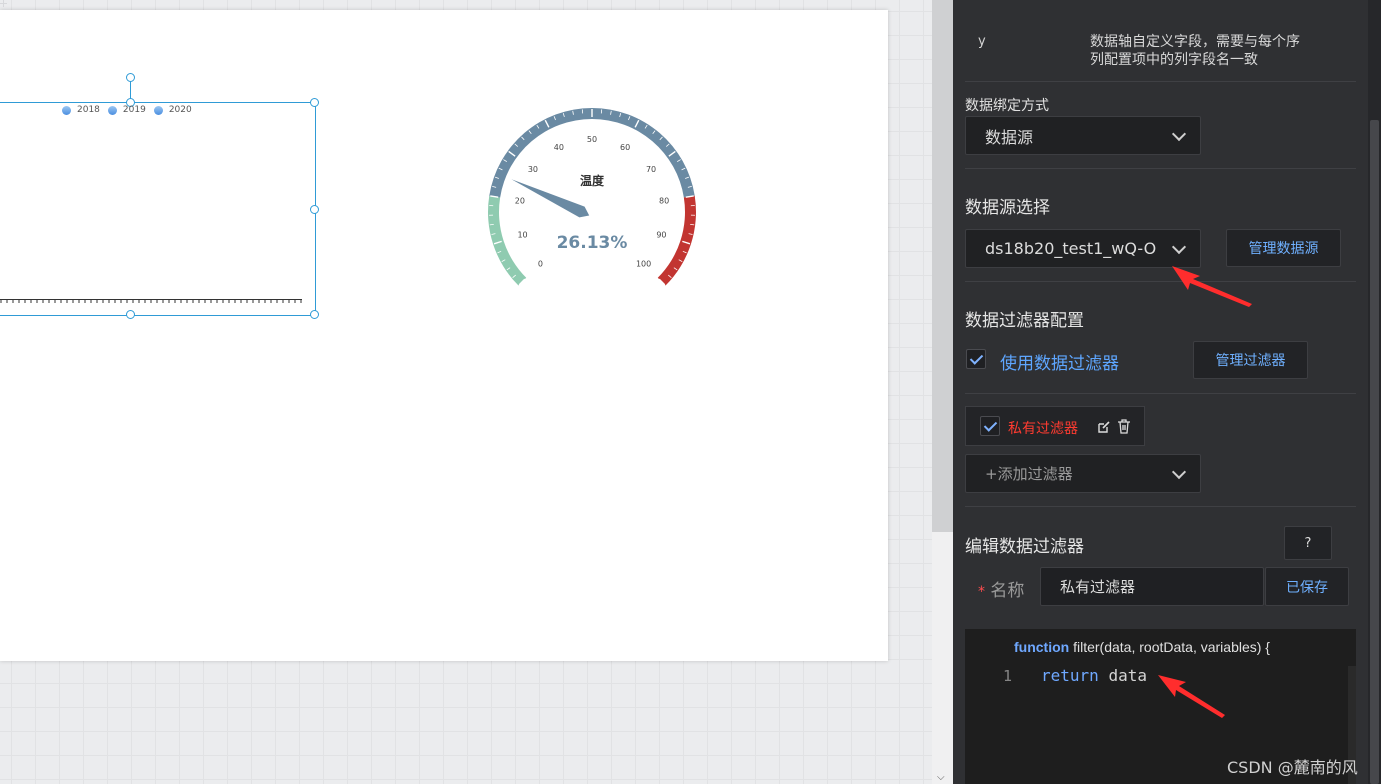 The image size is (1381, 784). Describe the element at coordinates (88, 110) in the screenshot. I see `legend-label: 2018` at that location.